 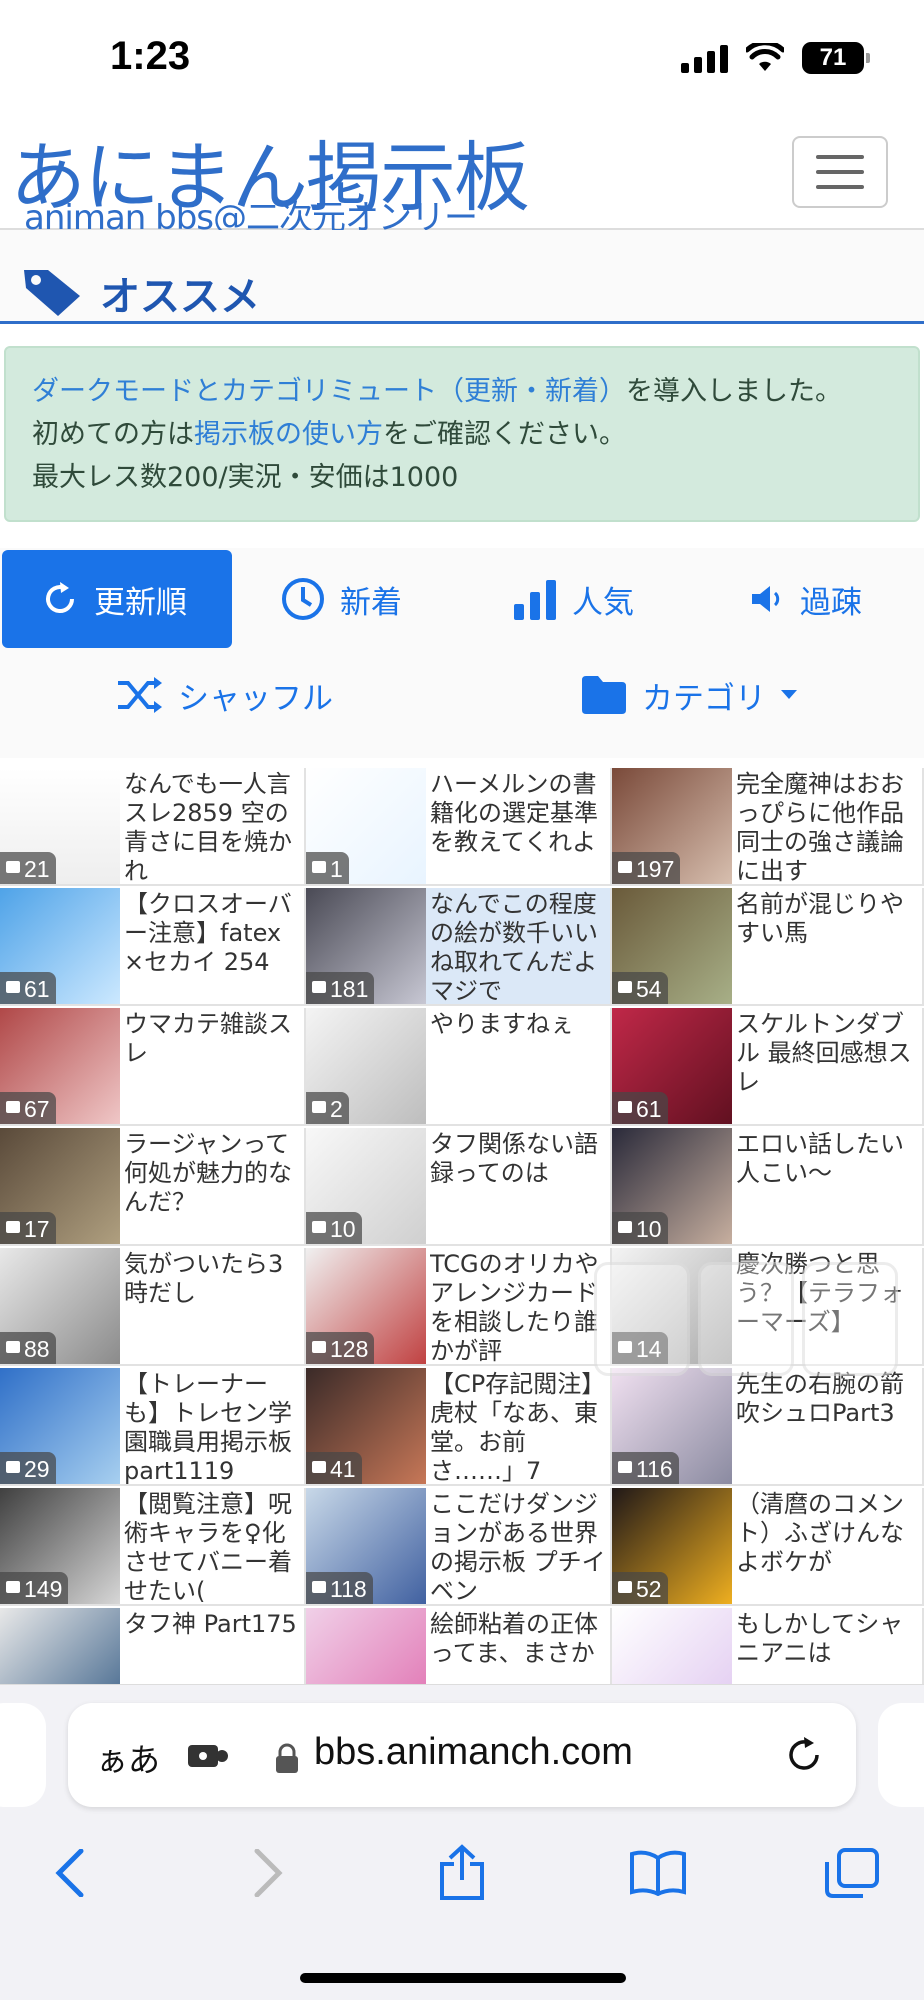 I want to click on thread-item: 17 ラージャンって何処が魅力的なんだ？, so click(x=153, y=1187).